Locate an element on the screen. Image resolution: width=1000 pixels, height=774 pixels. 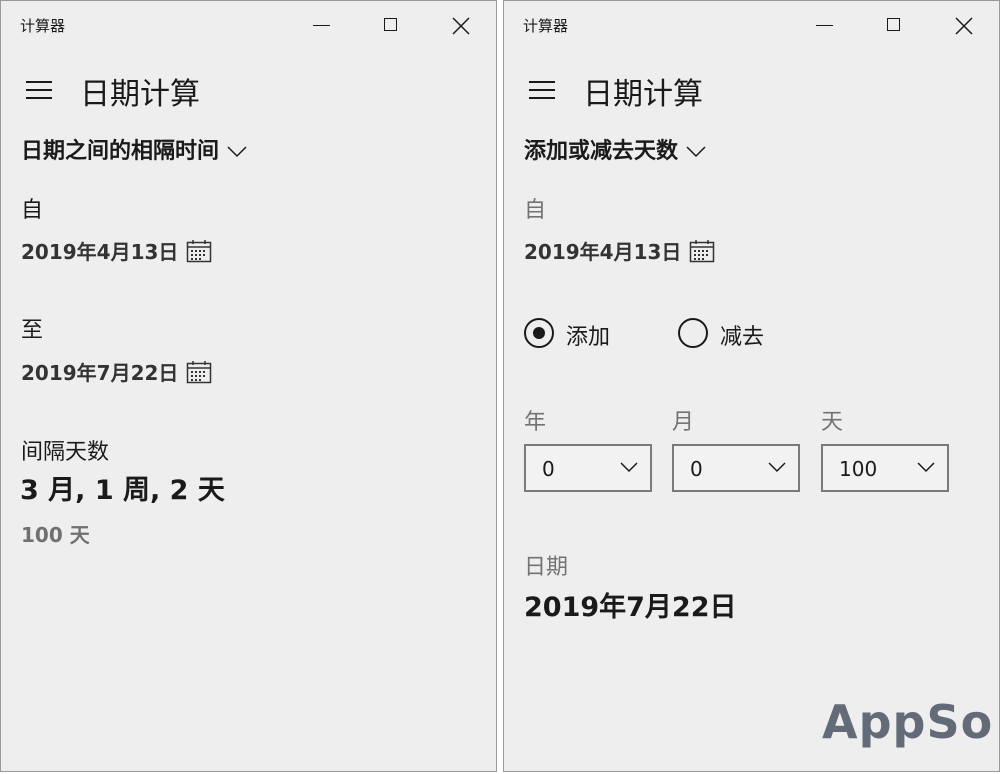
calculation-mode-dropdown: 日期之间的相隔时间 is located at coordinates (134, 150).